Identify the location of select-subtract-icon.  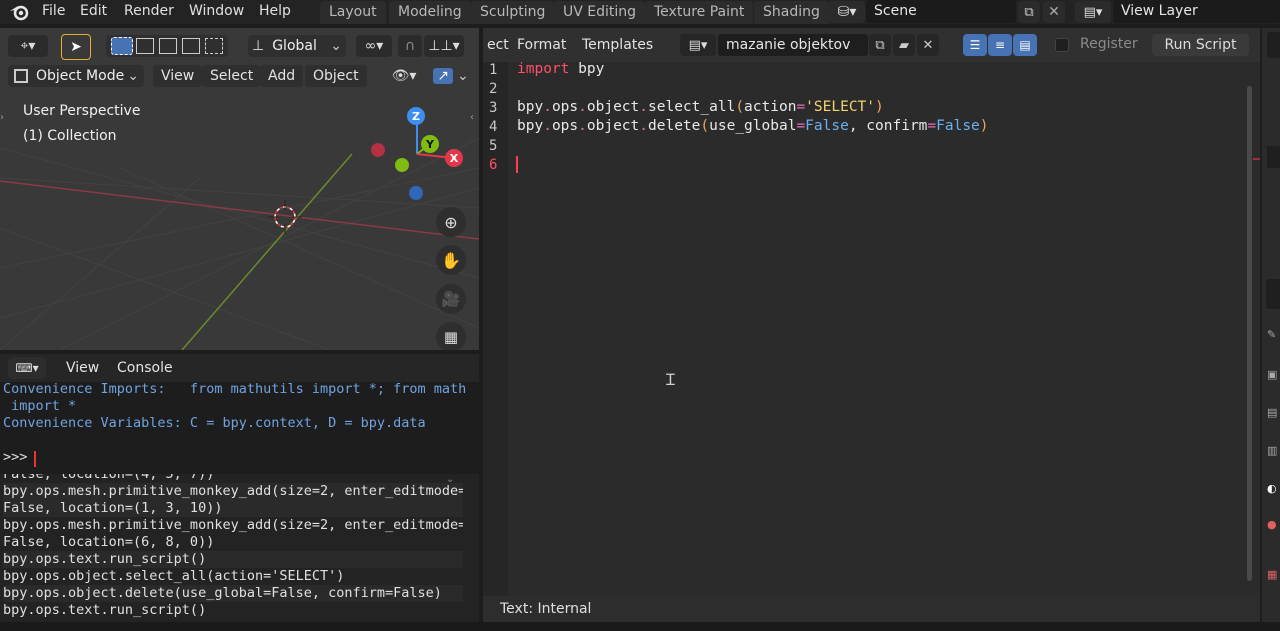
(168, 46).